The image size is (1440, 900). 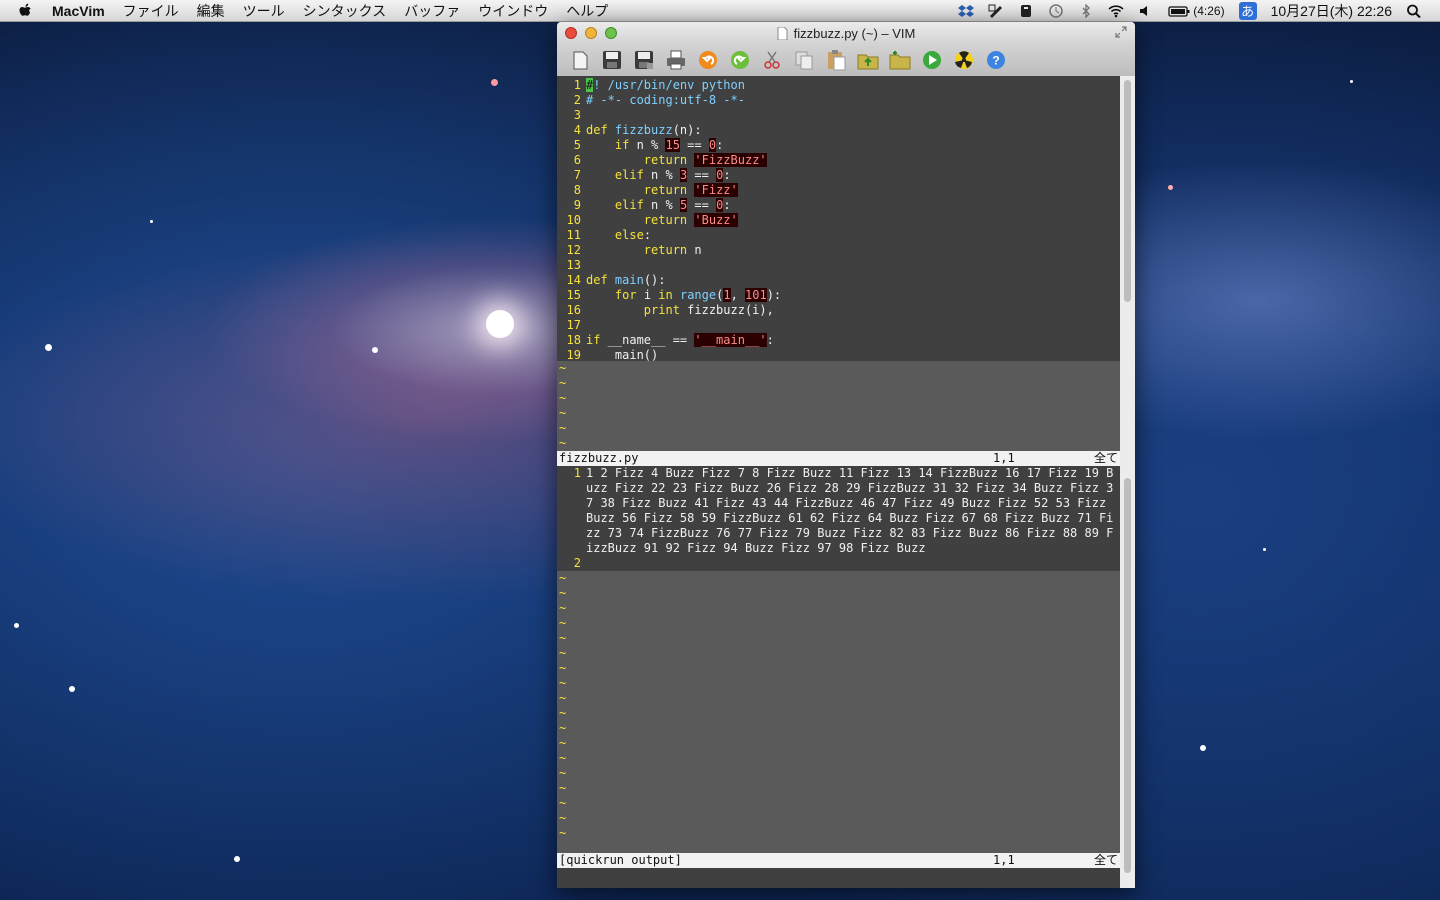 What do you see at coordinates (900, 60) in the screenshot?
I see `save-session-button` at bounding box center [900, 60].